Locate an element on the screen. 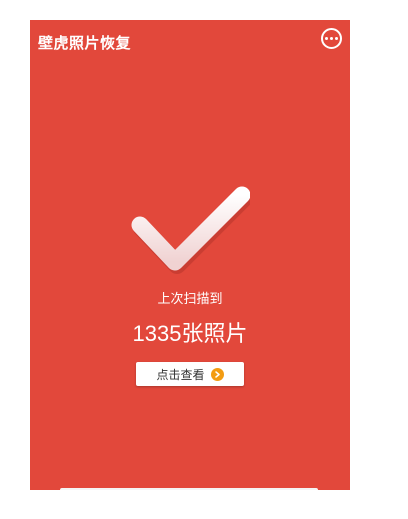 The height and width of the screenshot is (519, 408). view-photos-label: 点击查看 is located at coordinates (180, 374).